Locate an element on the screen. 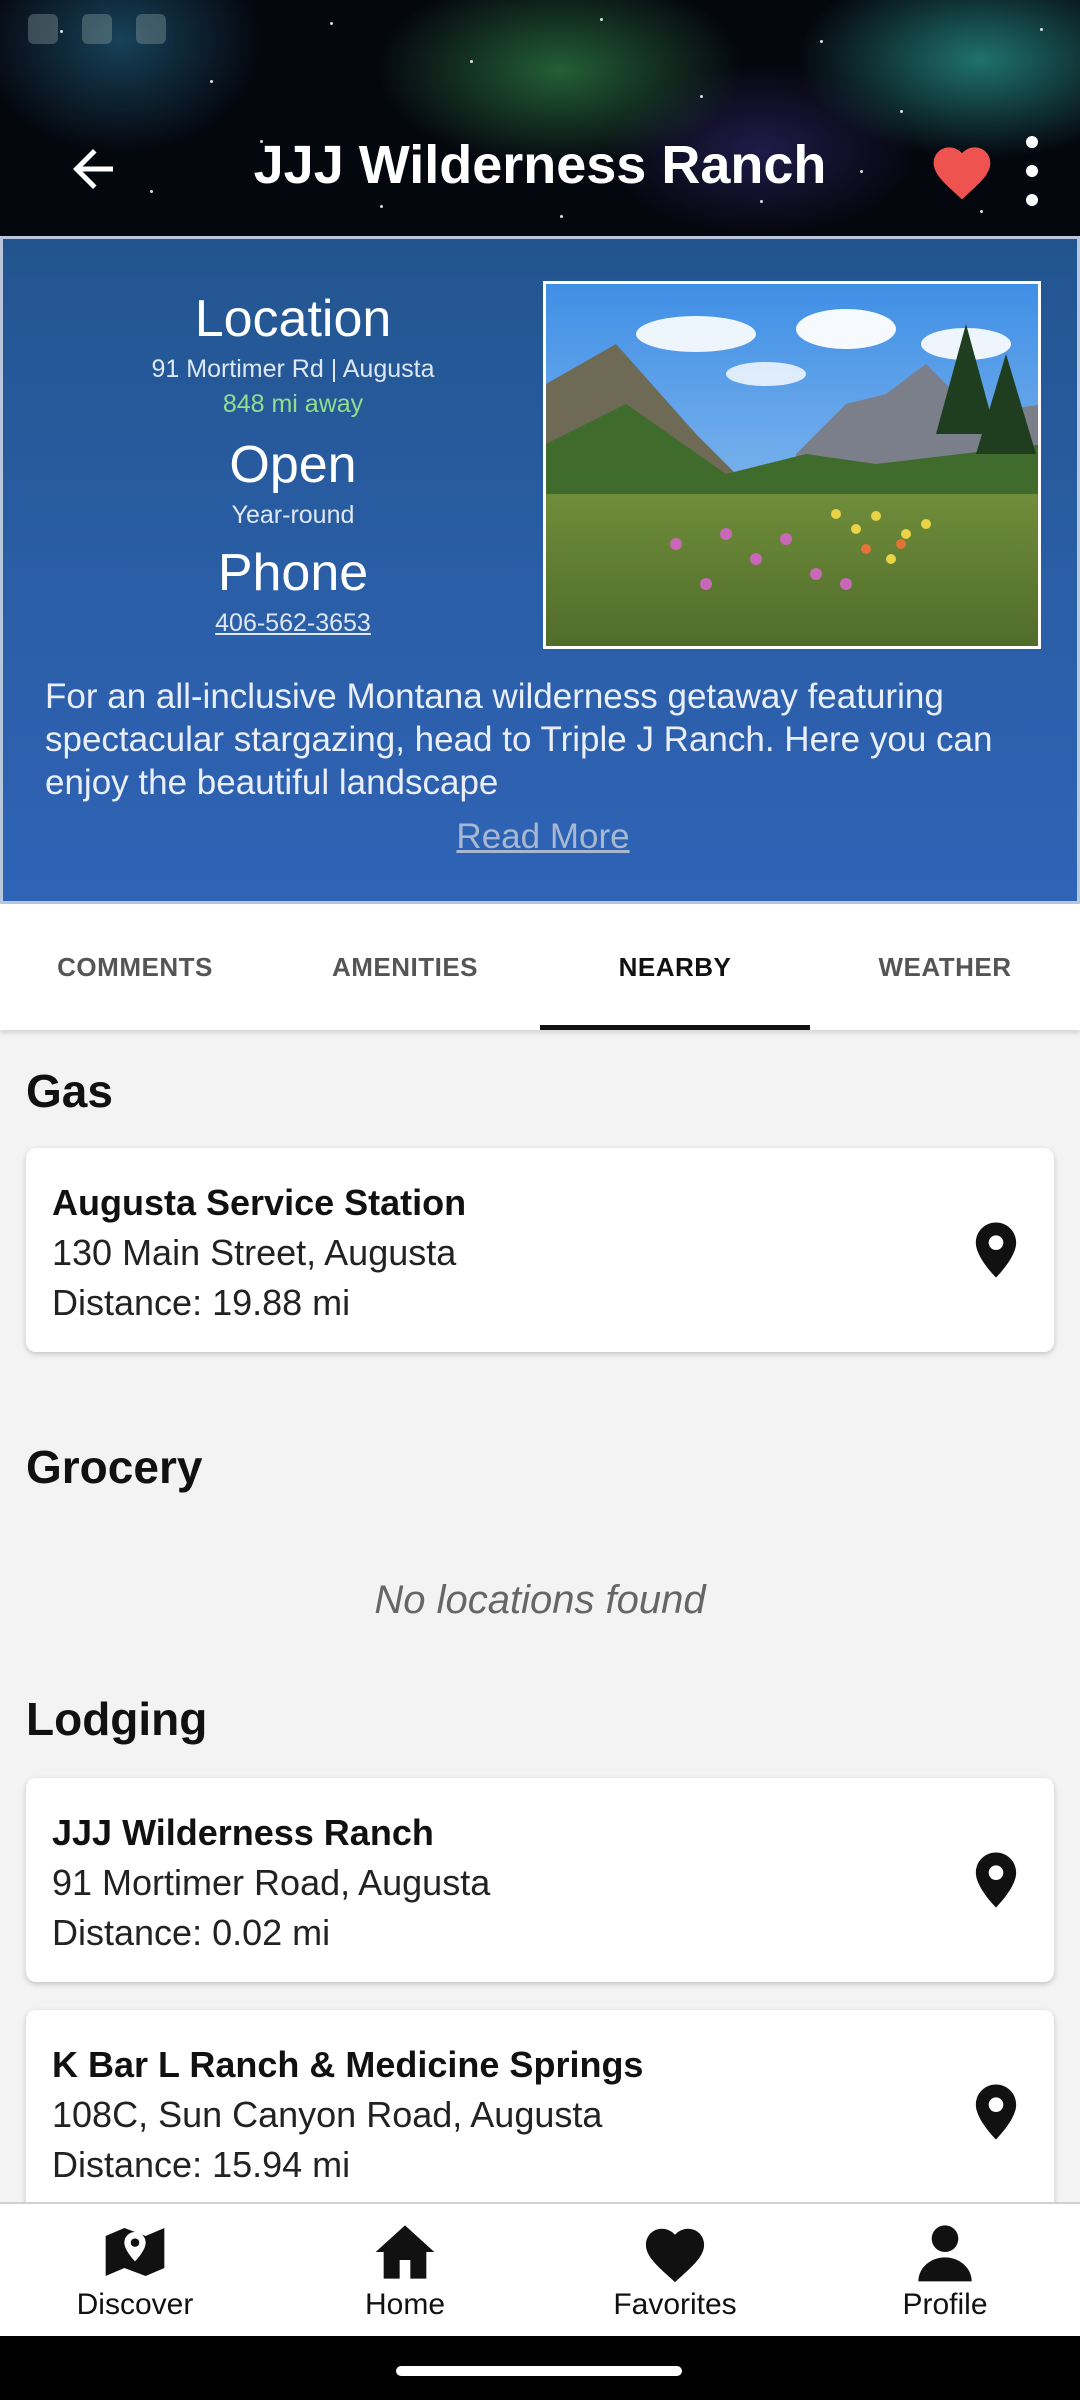  nav-favorites: Favorites is located at coordinates (675, 2270).